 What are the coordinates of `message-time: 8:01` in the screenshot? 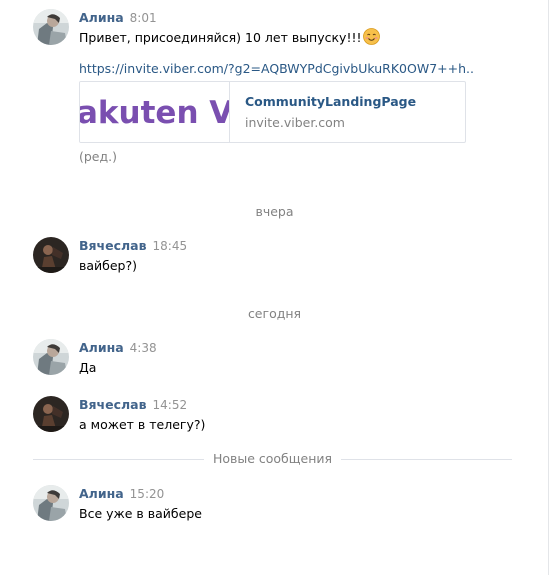 It's located at (143, 18).